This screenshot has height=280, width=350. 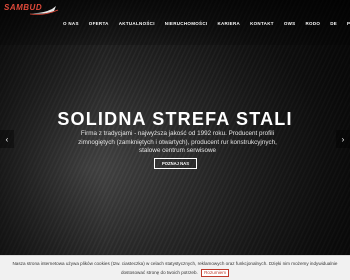 I want to click on nav-item-oferta: OFERTA, so click(x=99, y=24).